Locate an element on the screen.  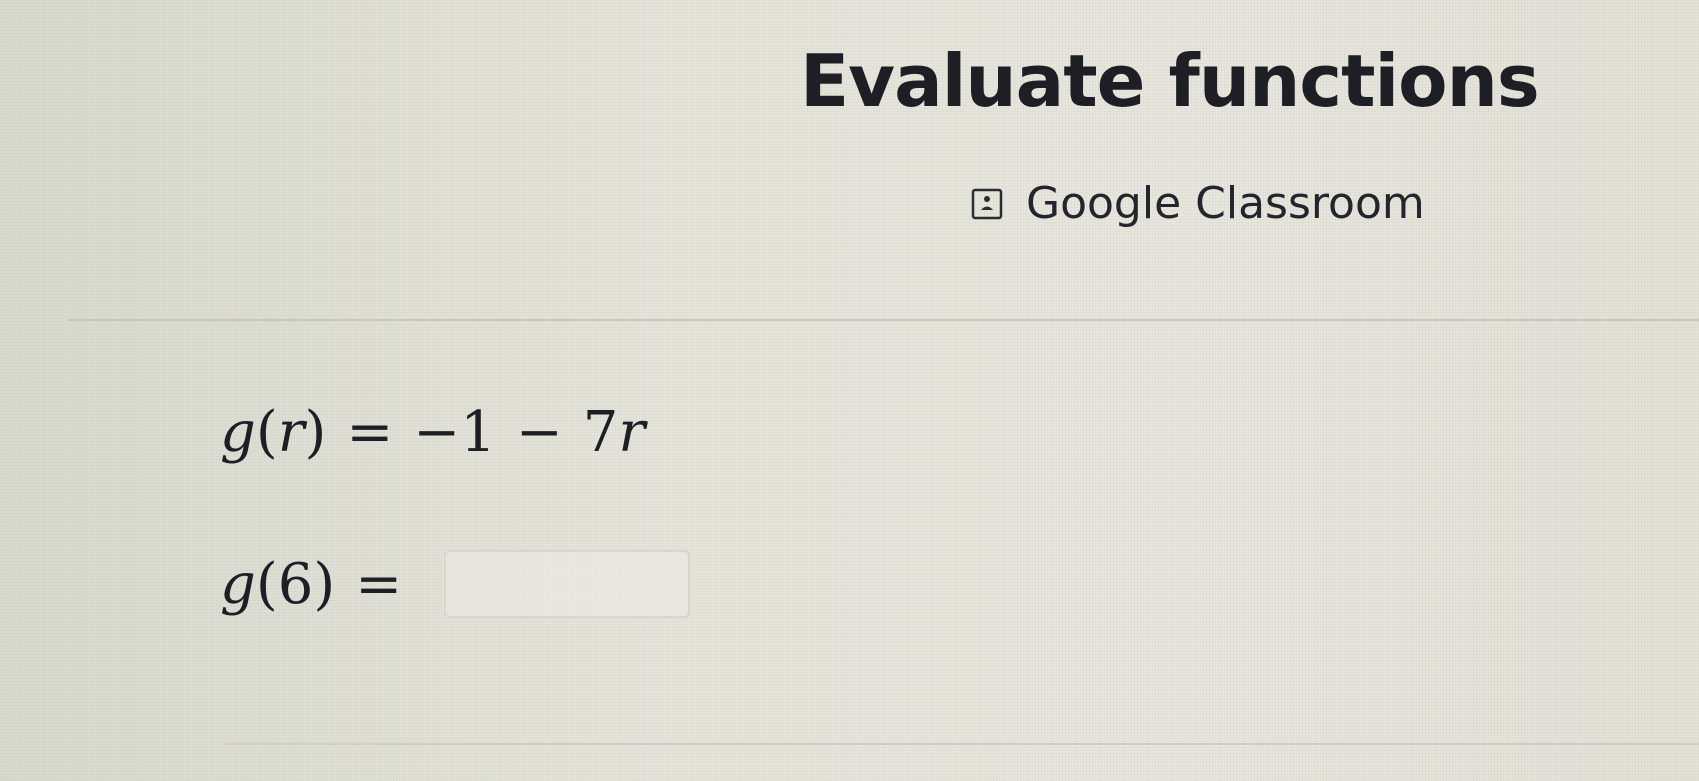
term-variable: r is located at coordinates (632, 432).